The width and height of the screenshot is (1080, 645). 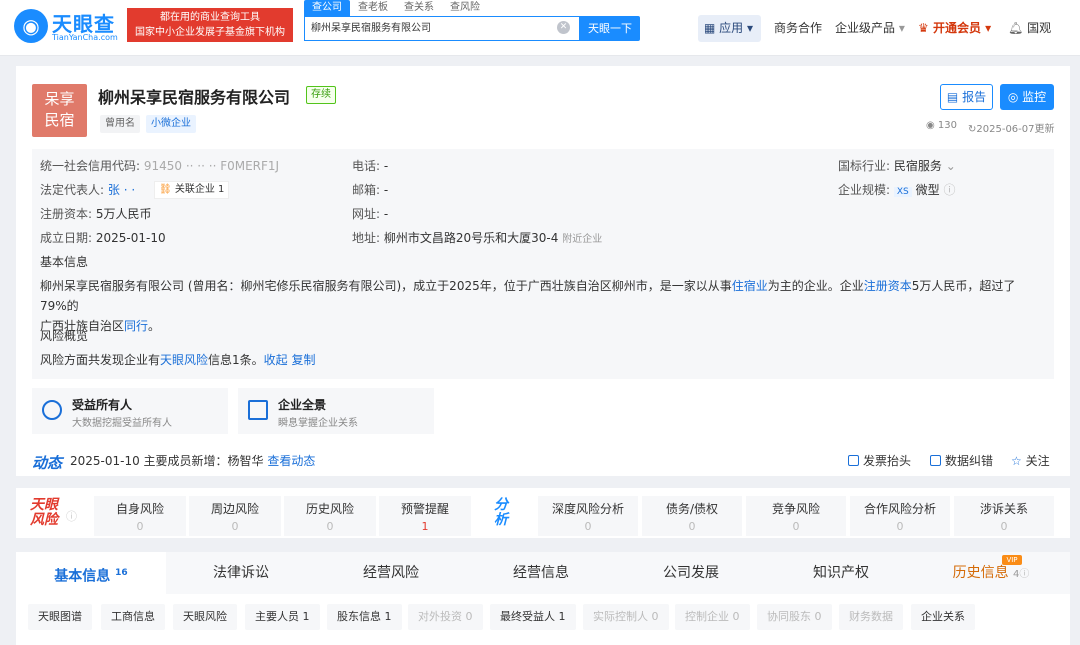 I want to click on basic-info-title: 基本信息, so click(x=64, y=262).